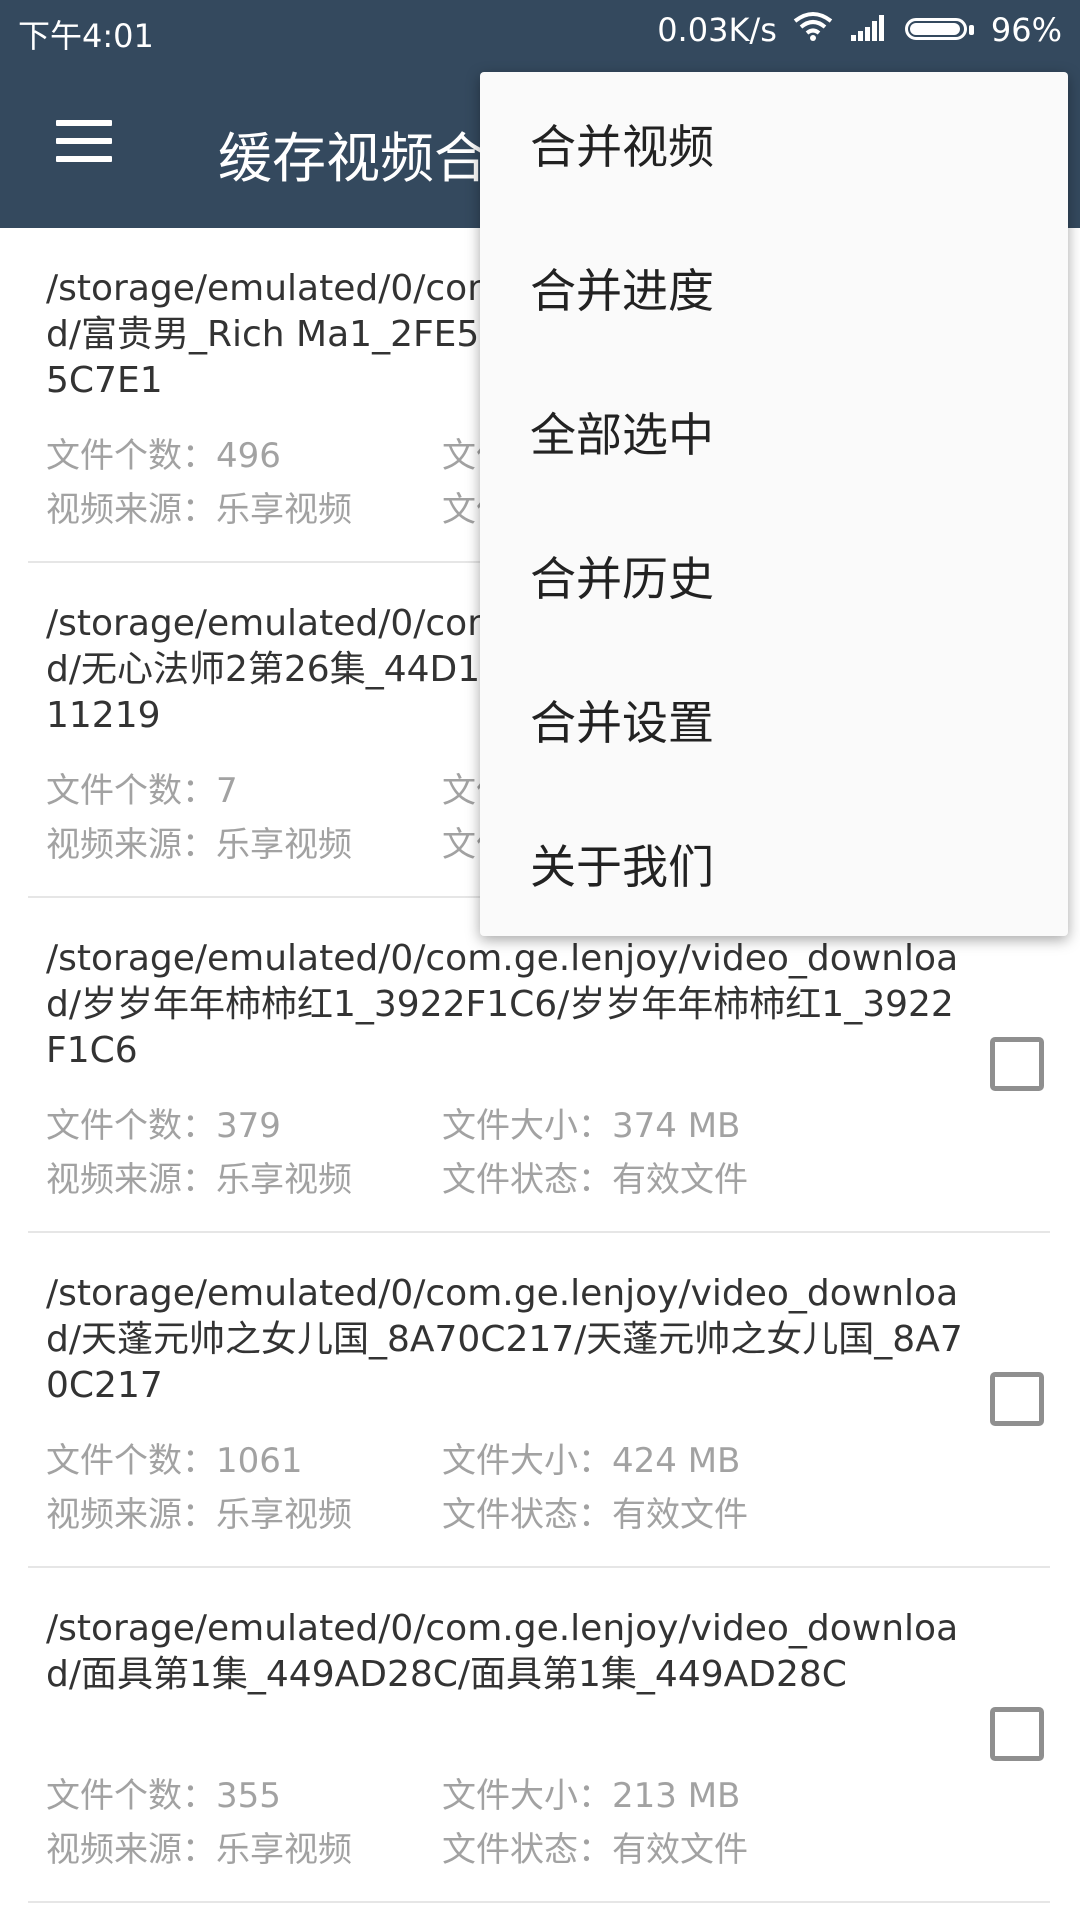 This screenshot has width=1080, height=1920. I want to click on status-bar: 下午4:01 0.03K/s 96%, so click(540, 31).